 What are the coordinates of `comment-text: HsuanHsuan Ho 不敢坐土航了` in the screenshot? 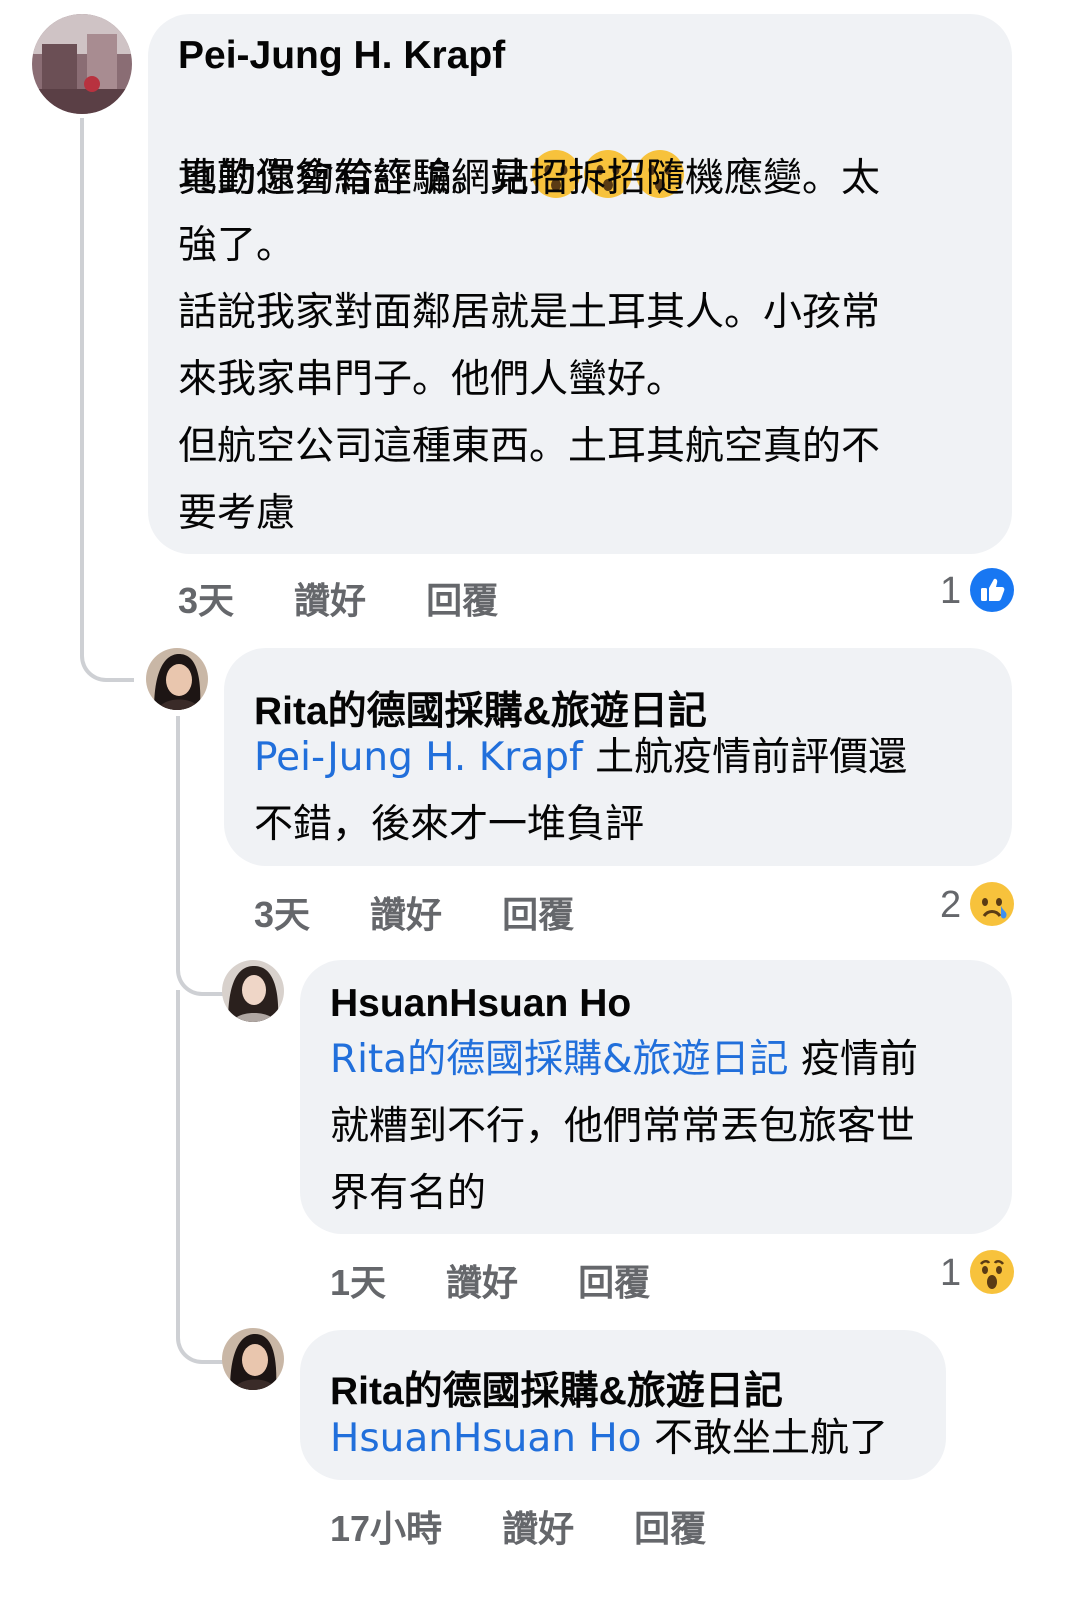 It's located at (635, 1438).